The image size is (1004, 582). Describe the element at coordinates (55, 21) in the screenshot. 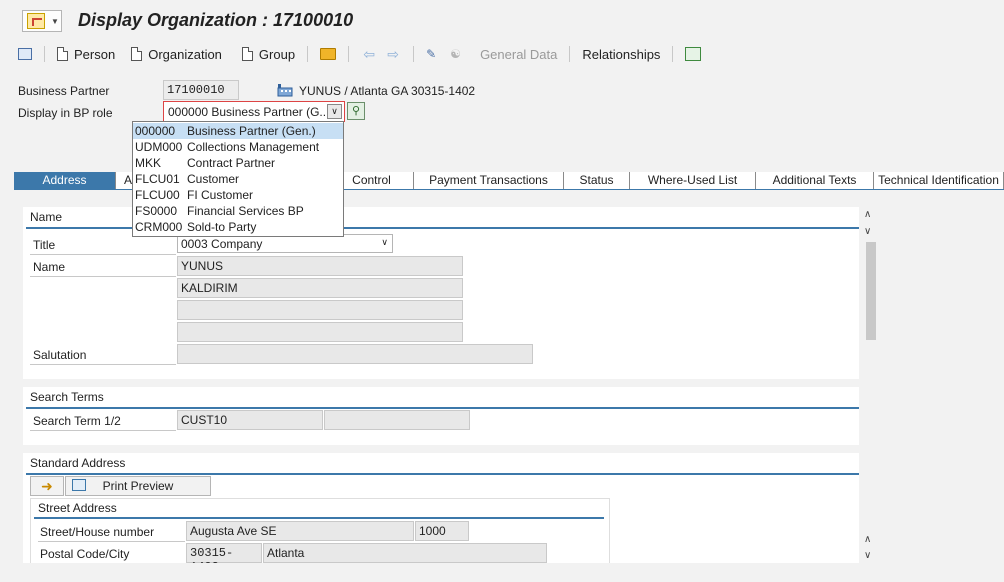

I see `triangle-down-icon: ▼` at that location.